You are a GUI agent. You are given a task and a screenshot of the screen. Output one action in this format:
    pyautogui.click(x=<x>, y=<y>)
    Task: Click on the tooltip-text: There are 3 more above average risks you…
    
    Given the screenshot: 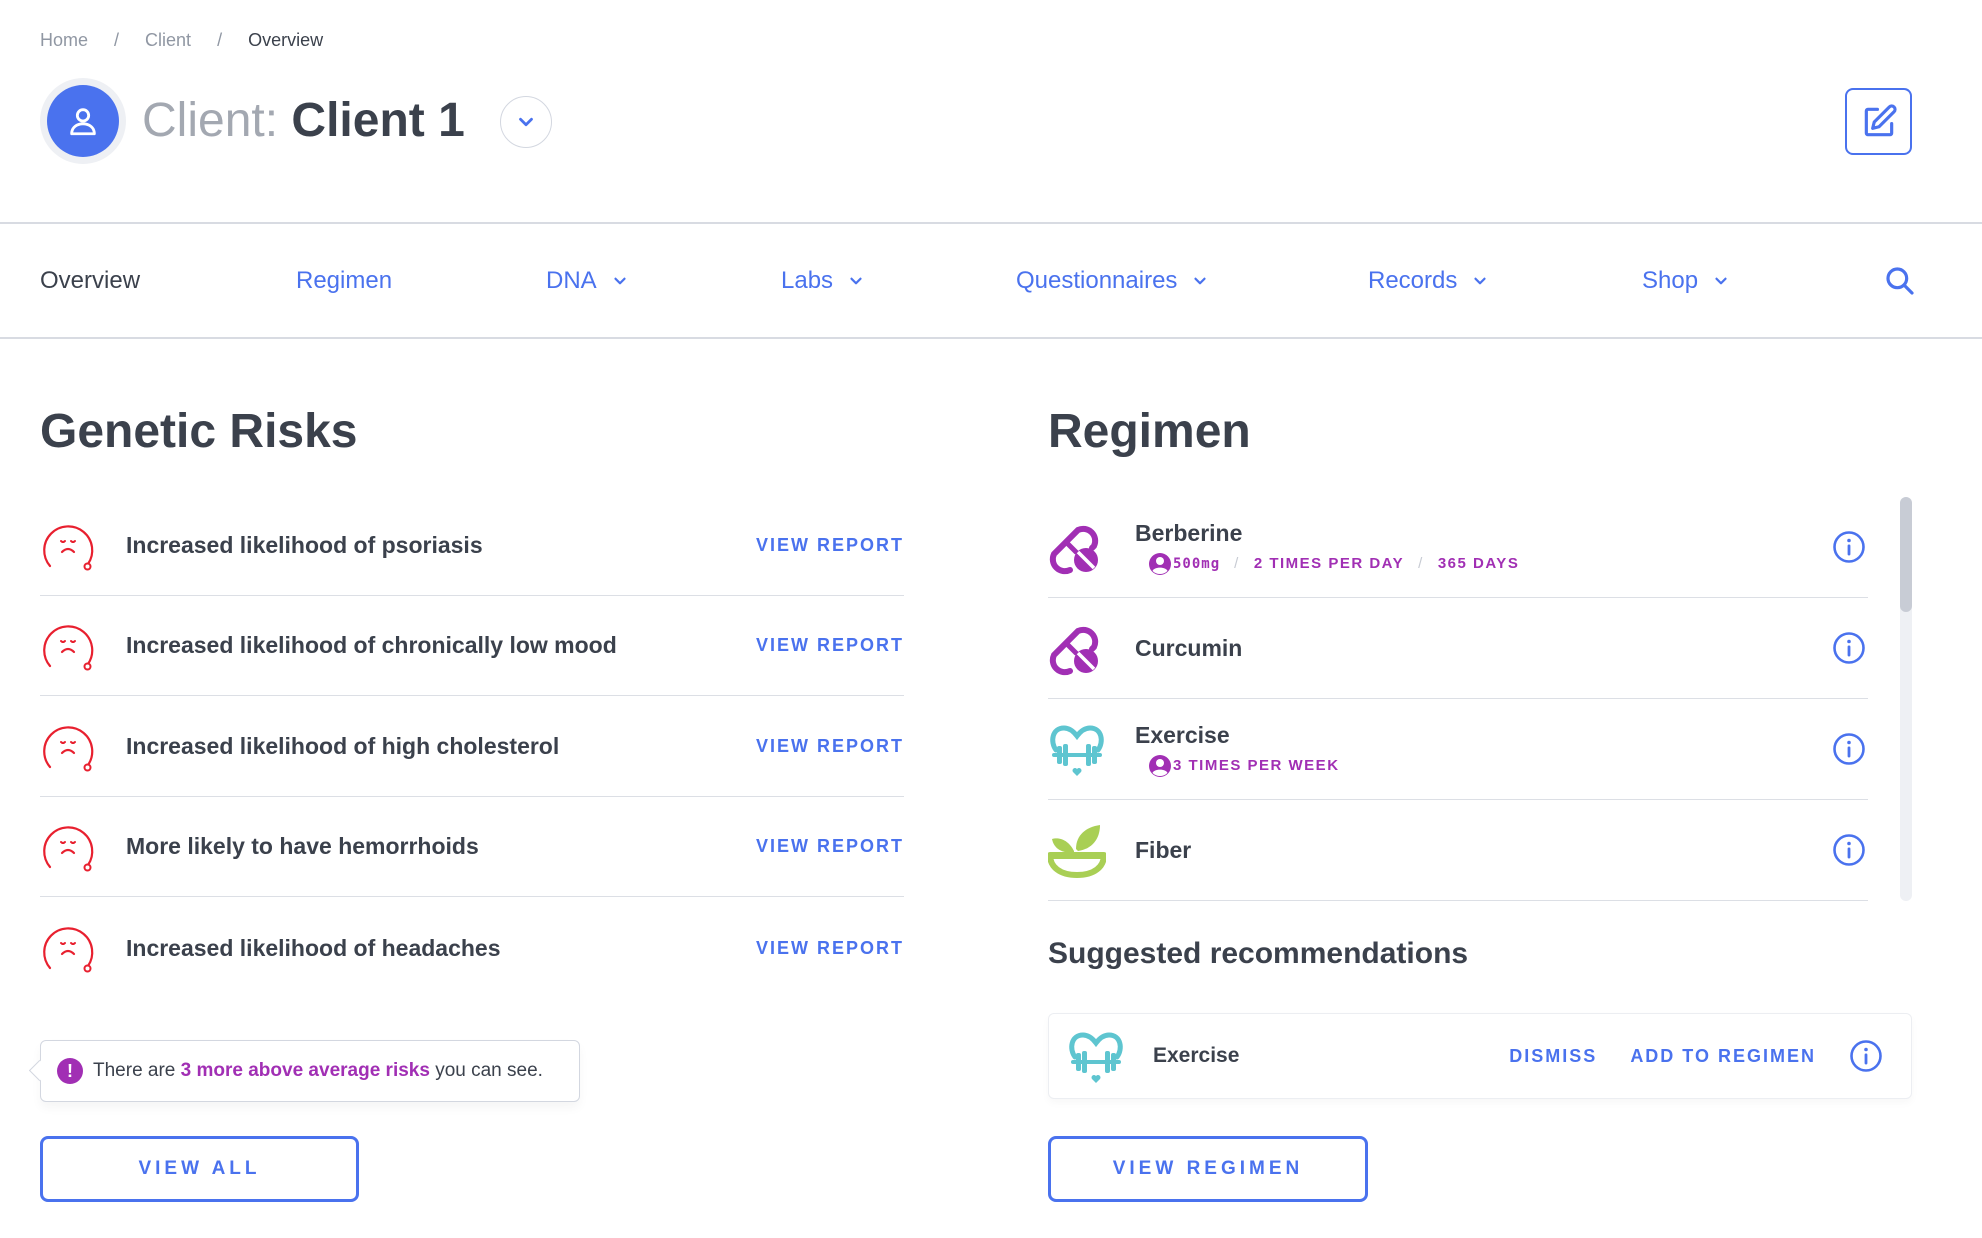 What is the action you would take?
    pyautogui.click(x=318, y=1071)
    